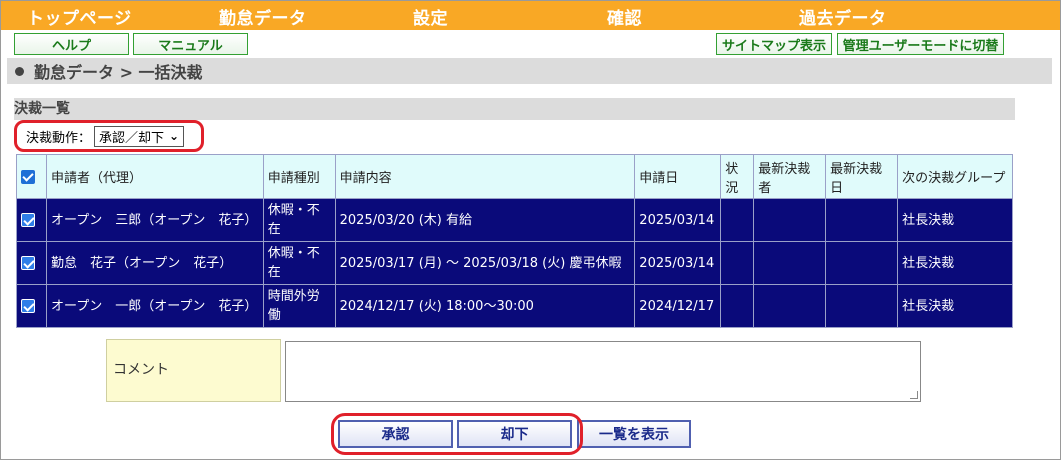 Image resolution: width=1061 pixels, height=460 pixels. I want to click on select-all-cell, so click(31, 176).